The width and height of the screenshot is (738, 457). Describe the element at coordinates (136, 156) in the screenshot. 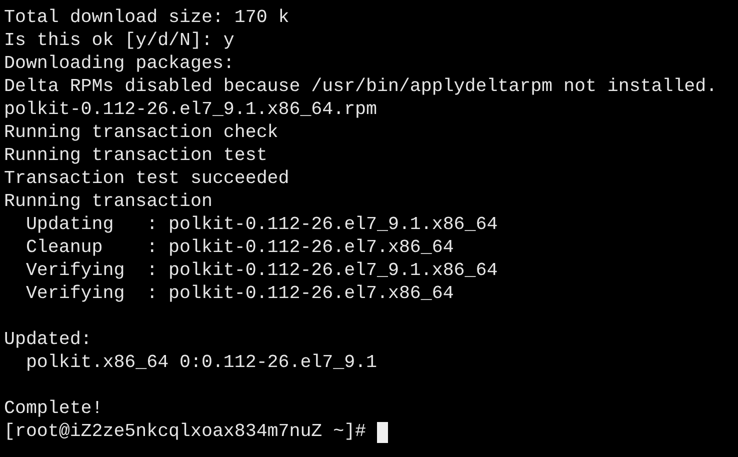

I see `terminal-line: Running transaction test` at that location.